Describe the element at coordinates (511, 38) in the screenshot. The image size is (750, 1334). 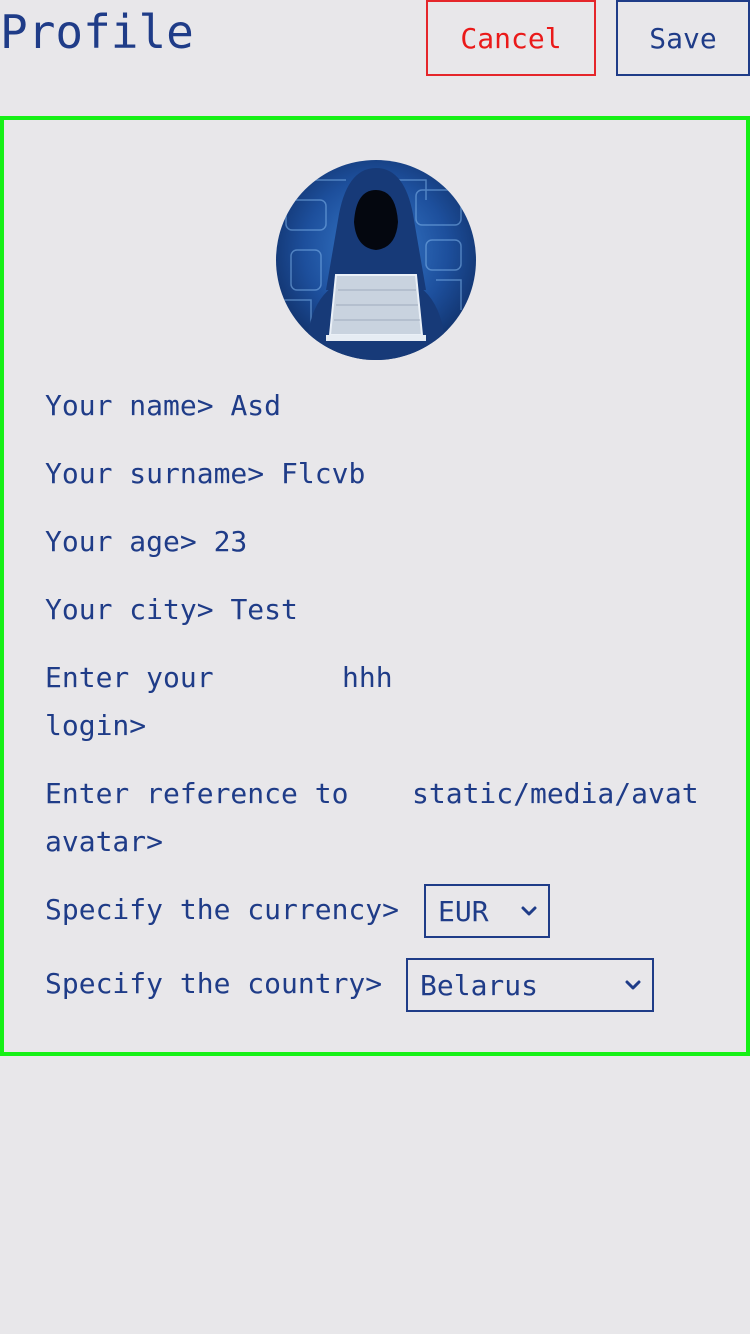
I see `cancel-button: Cancel` at that location.